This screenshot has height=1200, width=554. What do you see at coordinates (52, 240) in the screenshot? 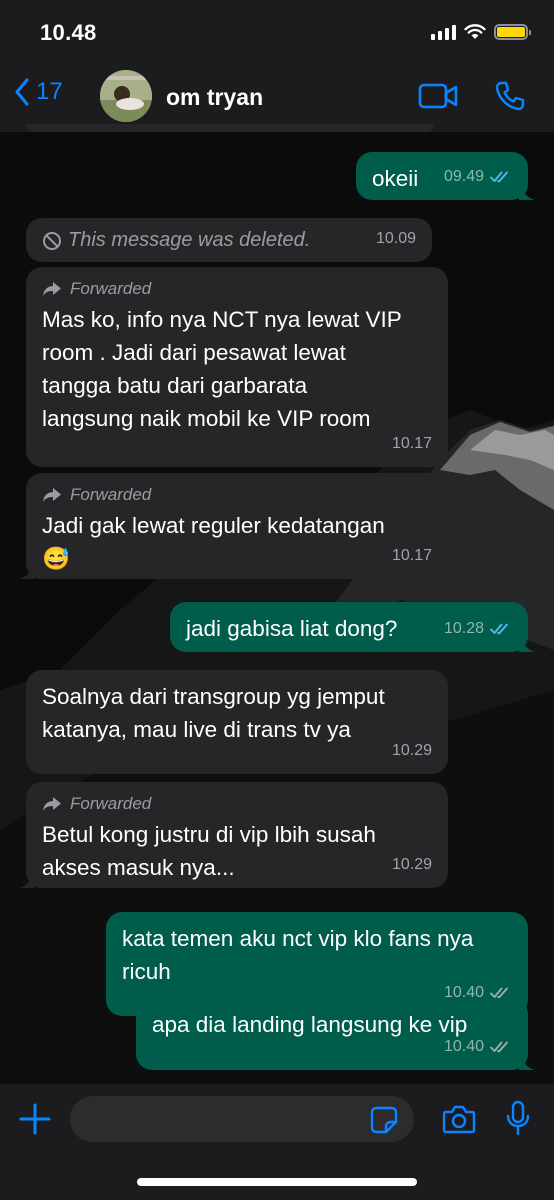
I see `prohibited-icon` at bounding box center [52, 240].